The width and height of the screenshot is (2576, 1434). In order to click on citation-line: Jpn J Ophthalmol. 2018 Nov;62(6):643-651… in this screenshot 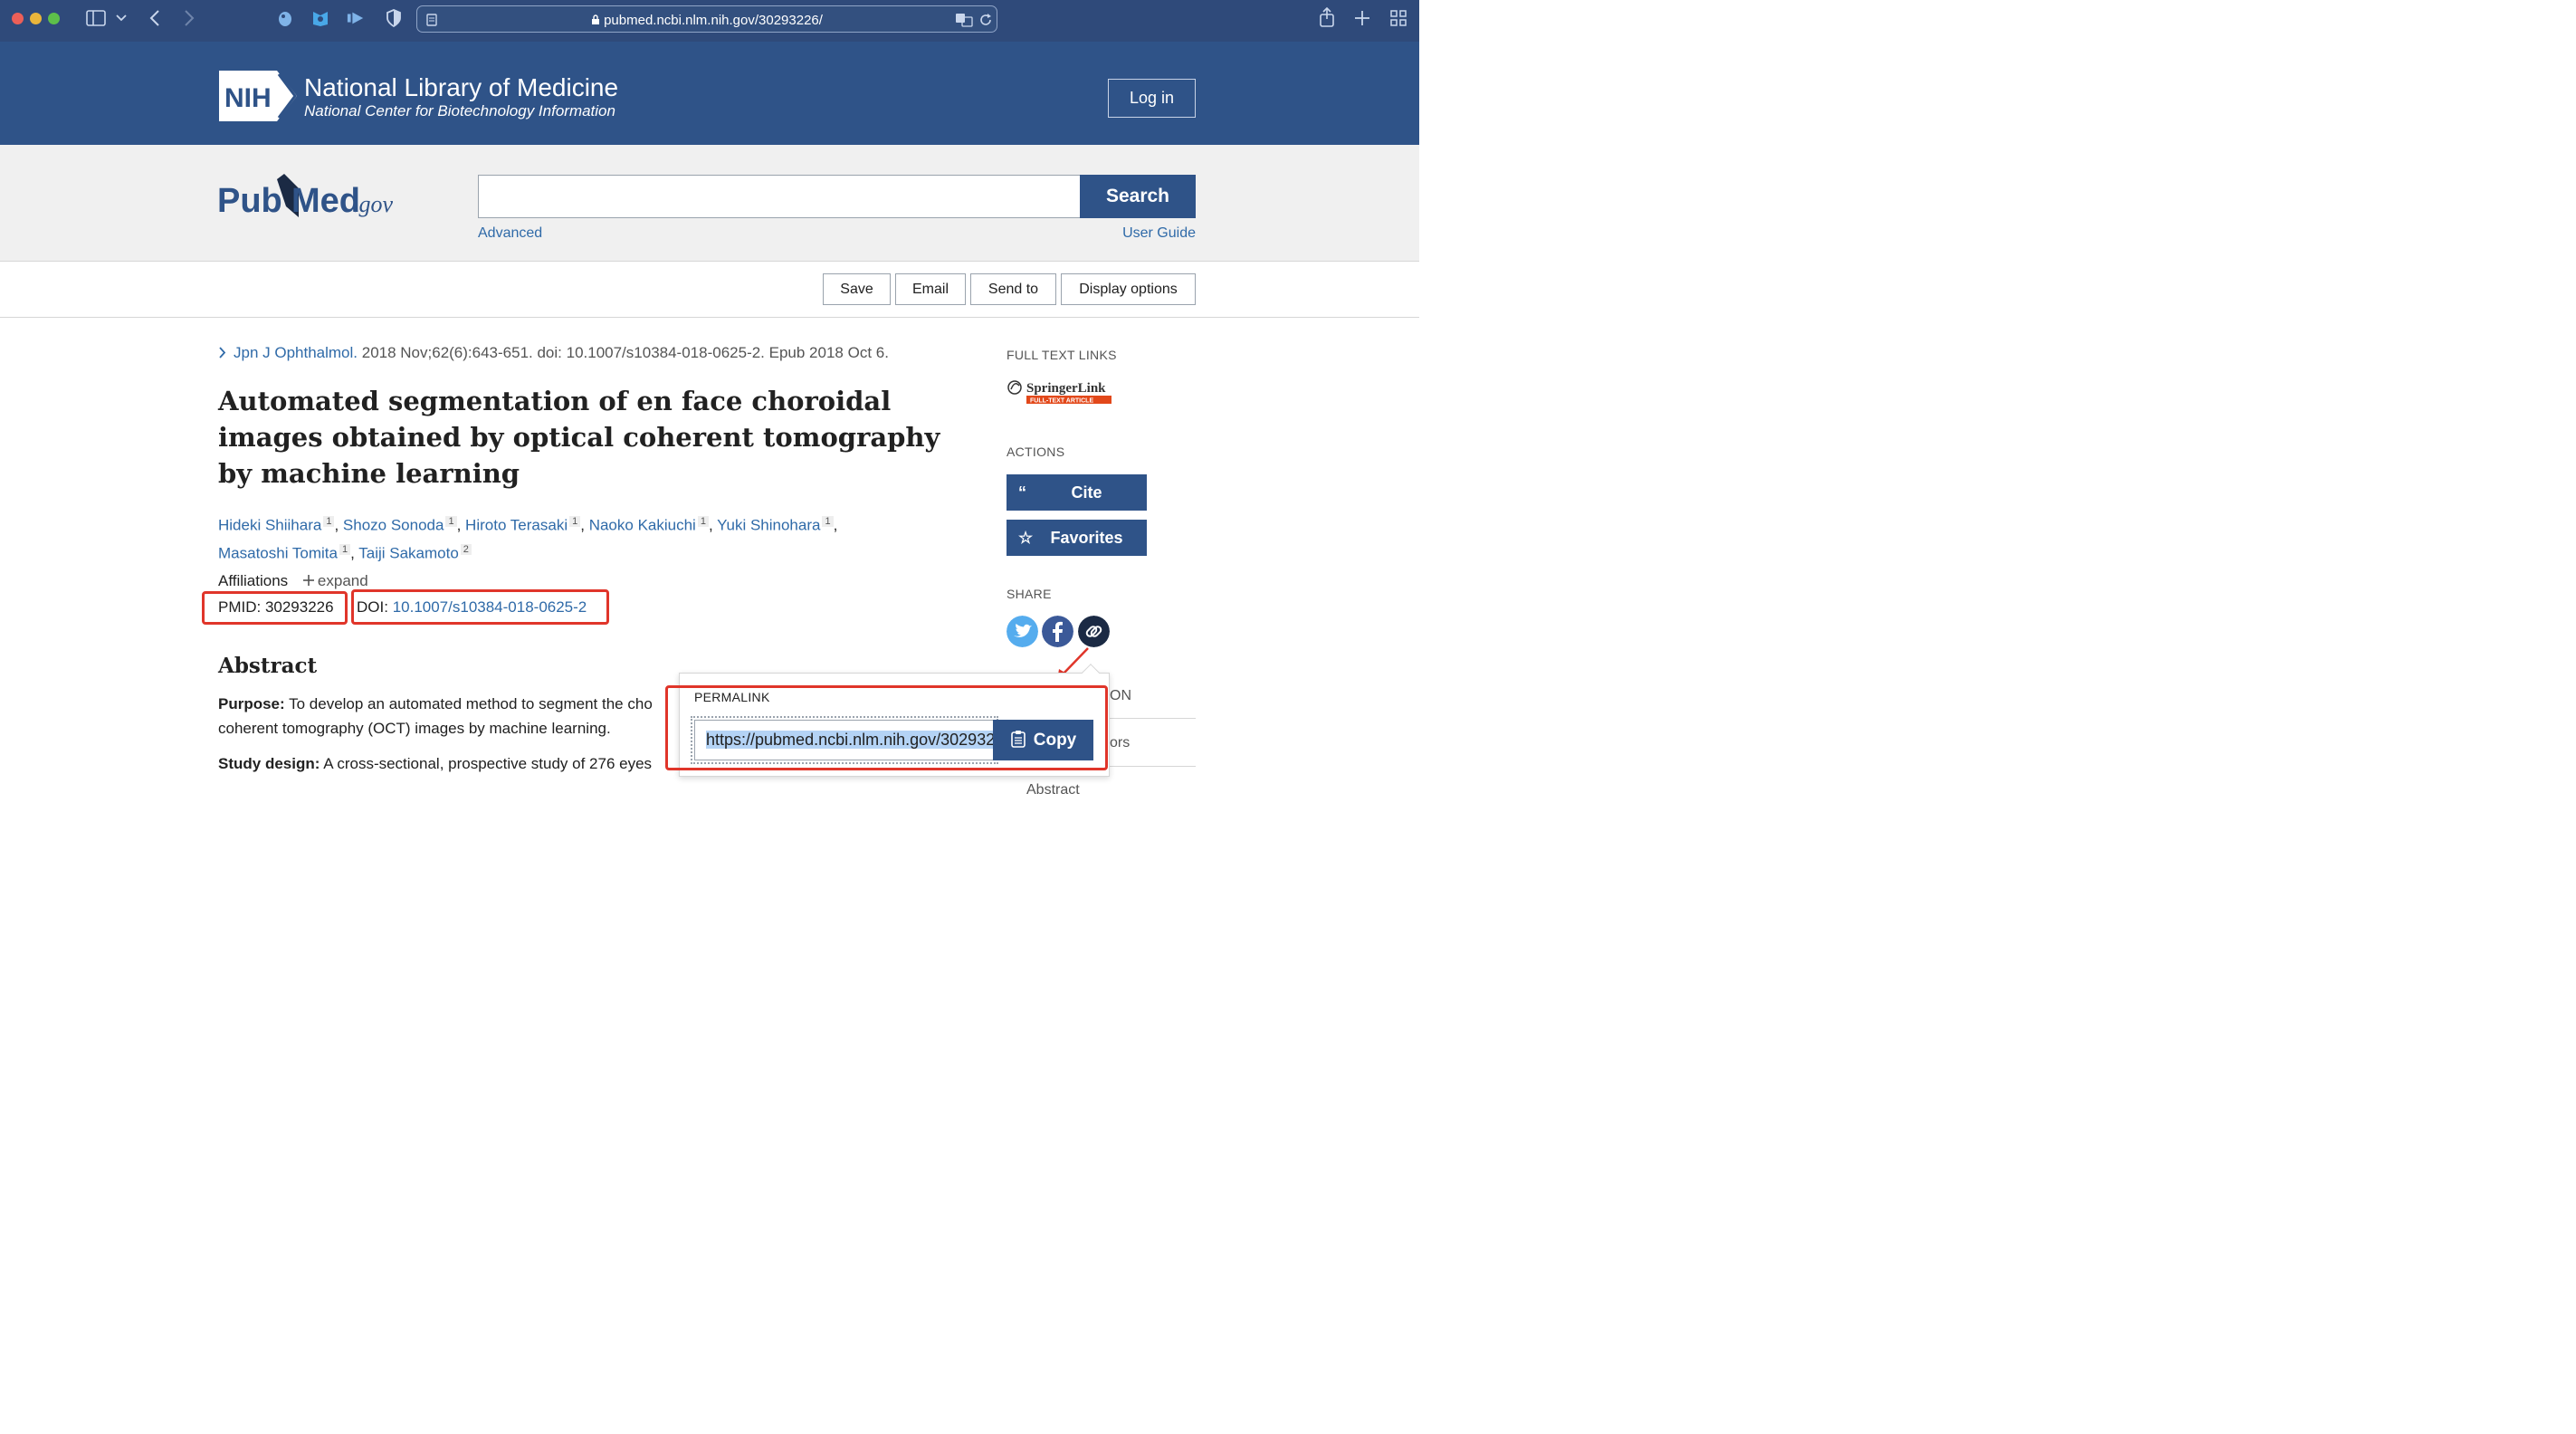, I will do `click(553, 353)`.